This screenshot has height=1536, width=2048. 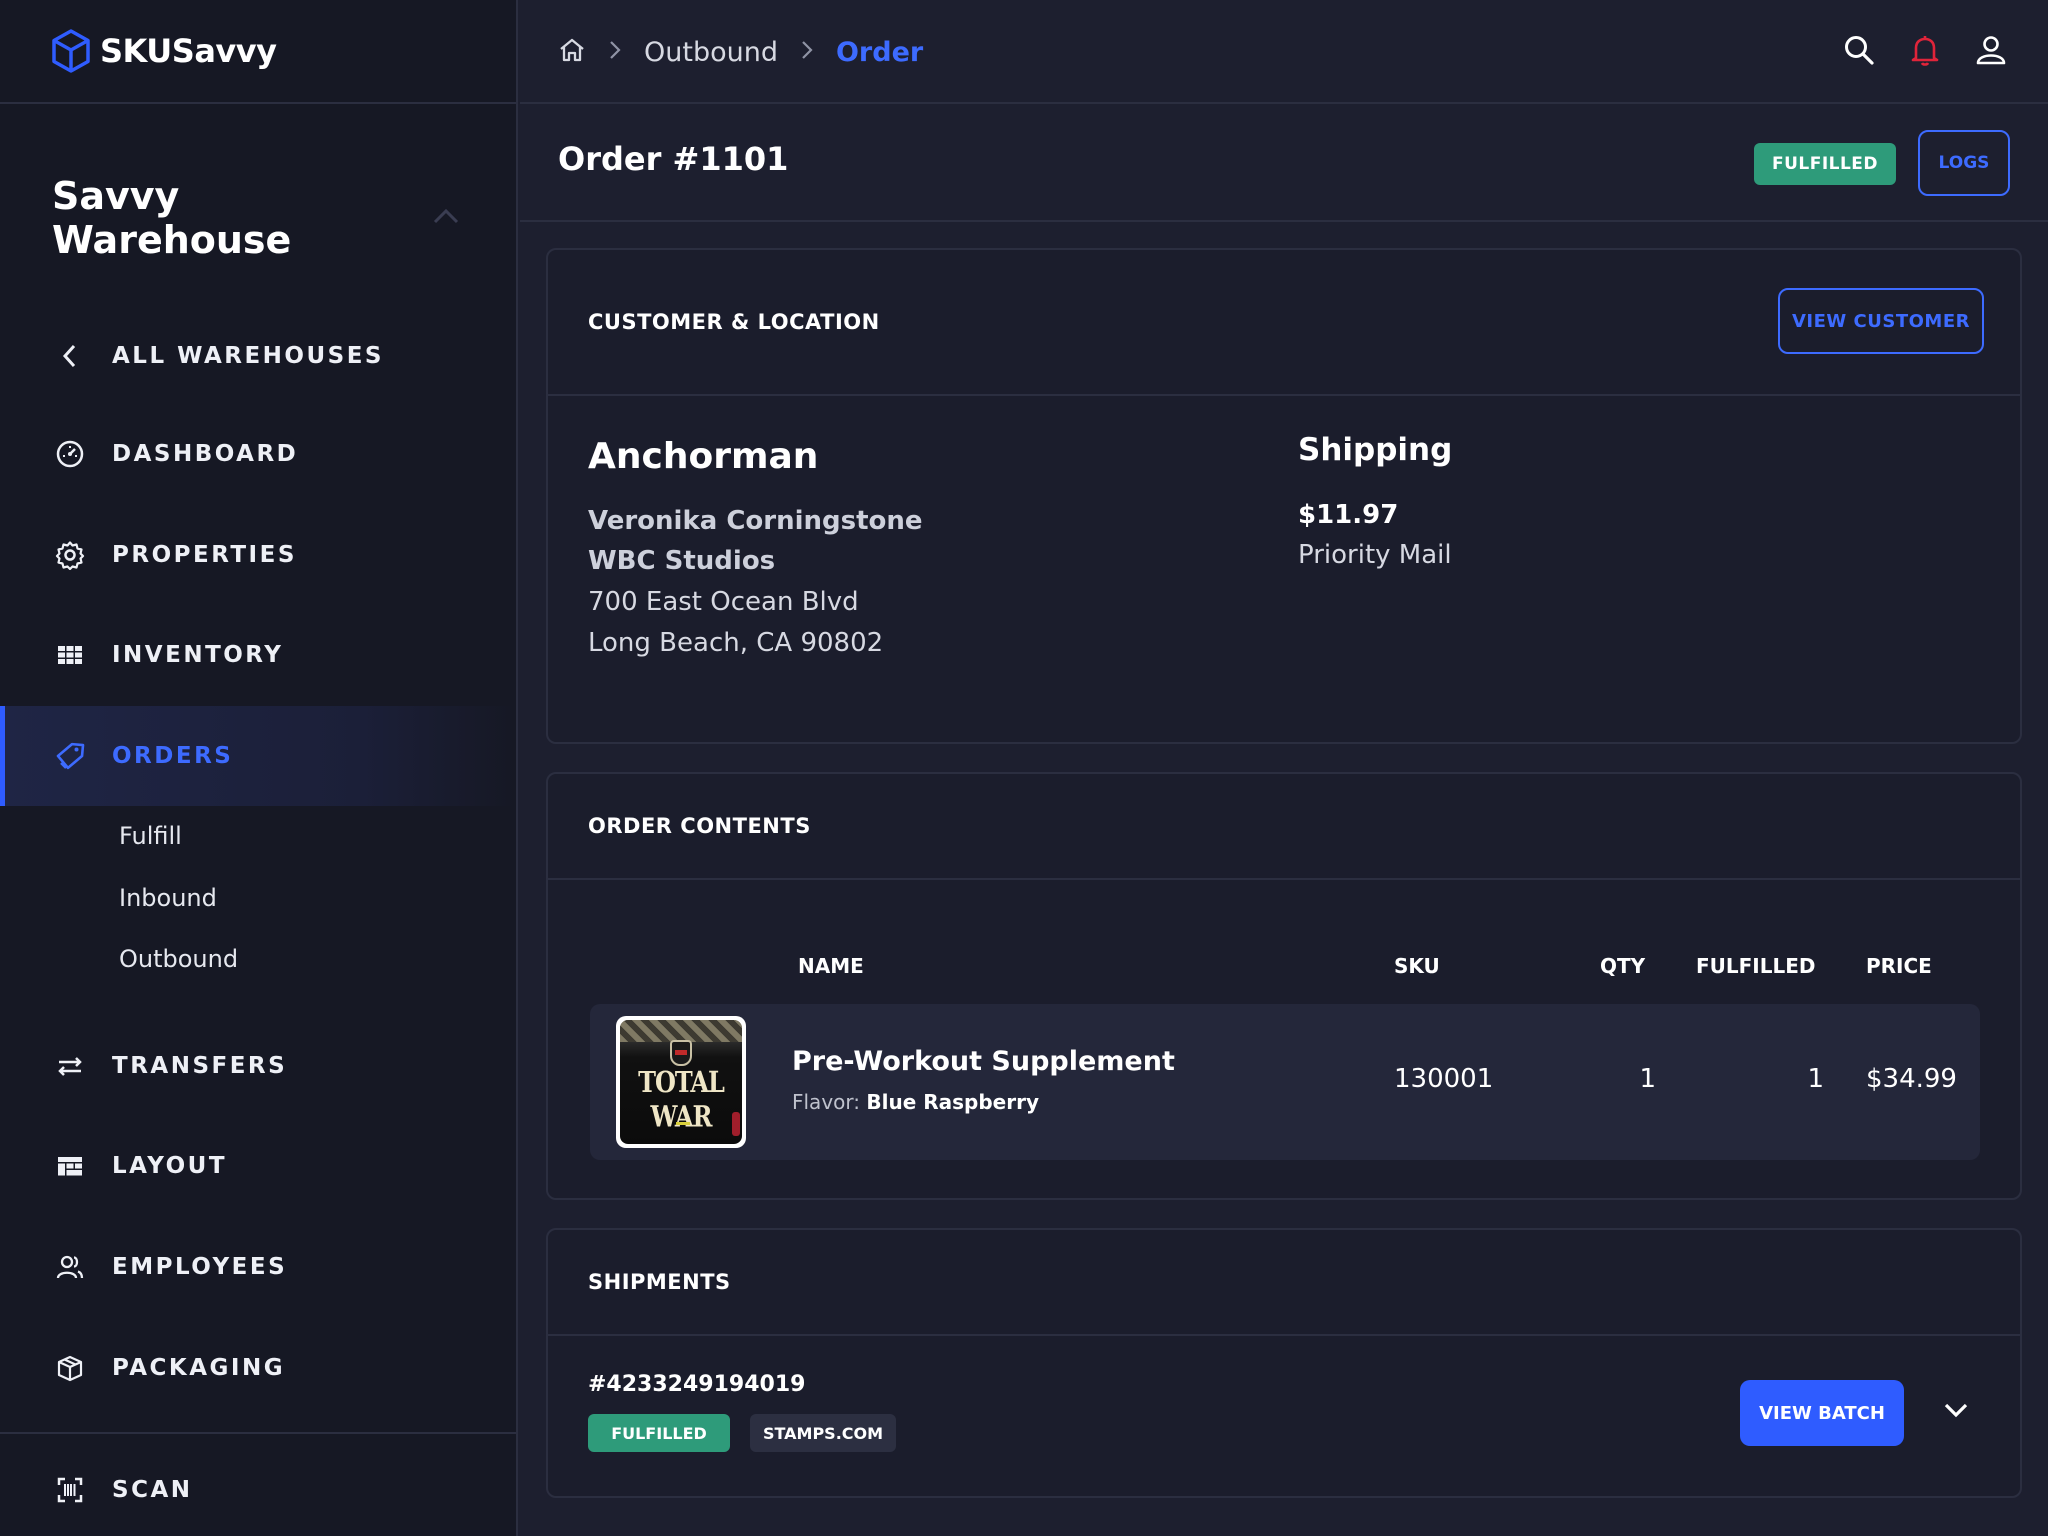 What do you see at coordinates (70, 1066) in the screenshot?
I see `arrows-swap-icon` at bounding box center [70, 1066].